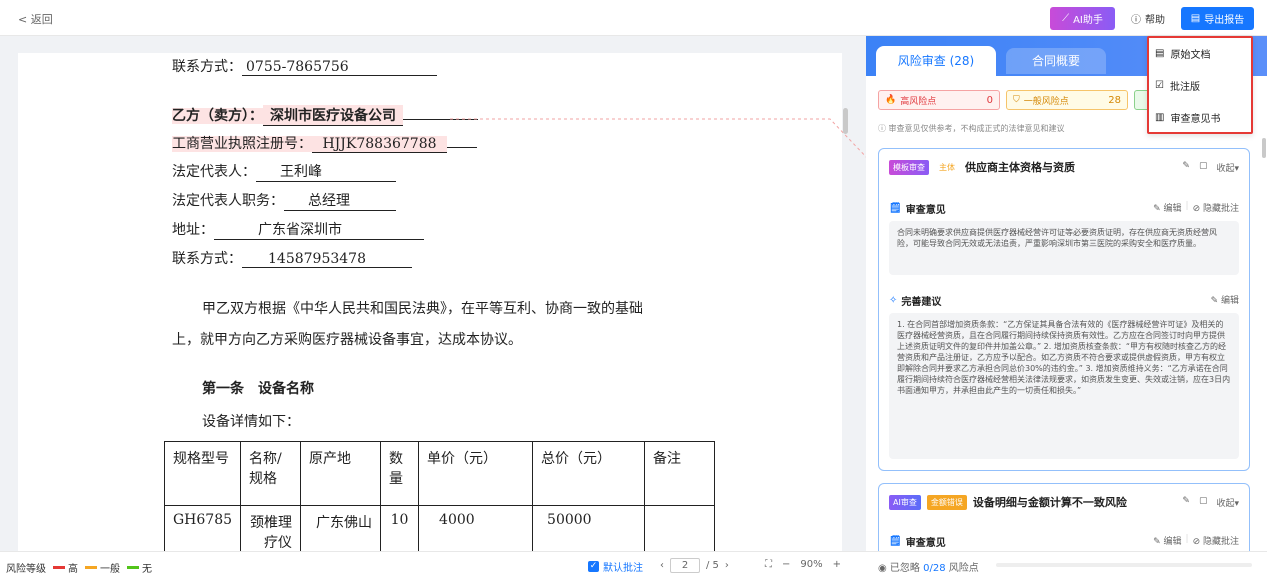 The width and height of the screenshot is (1267, 579). I want to click on legend-mid-swatch, so click(91, 567).